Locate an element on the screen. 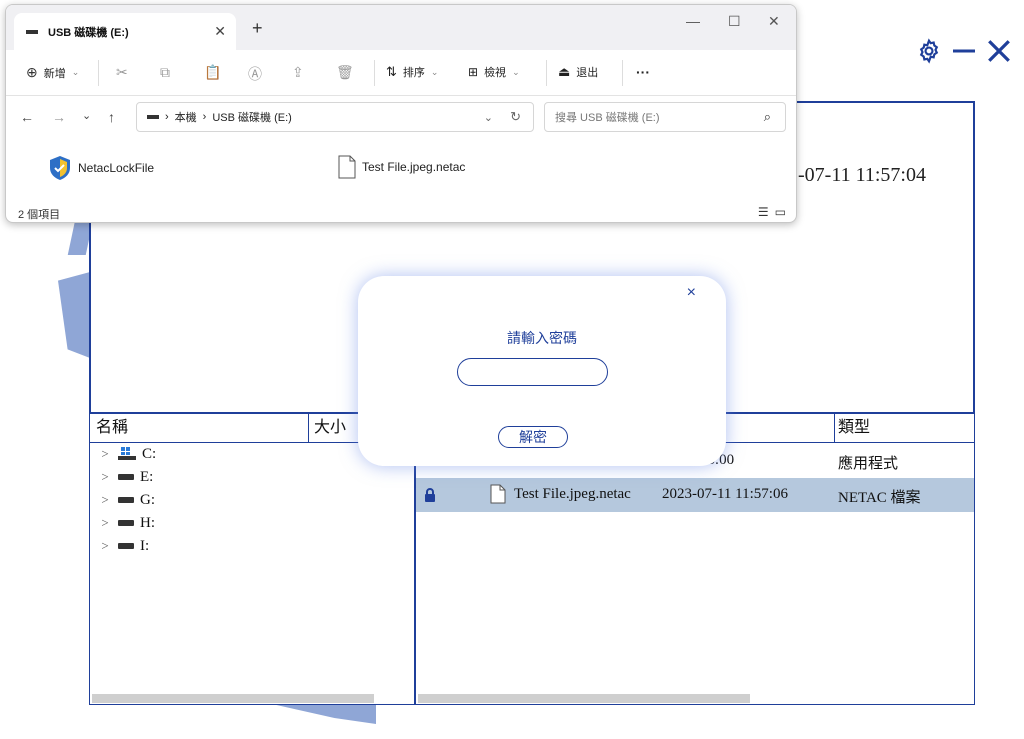  sort-button-label: 排序 is located at coordinates (413, 73).